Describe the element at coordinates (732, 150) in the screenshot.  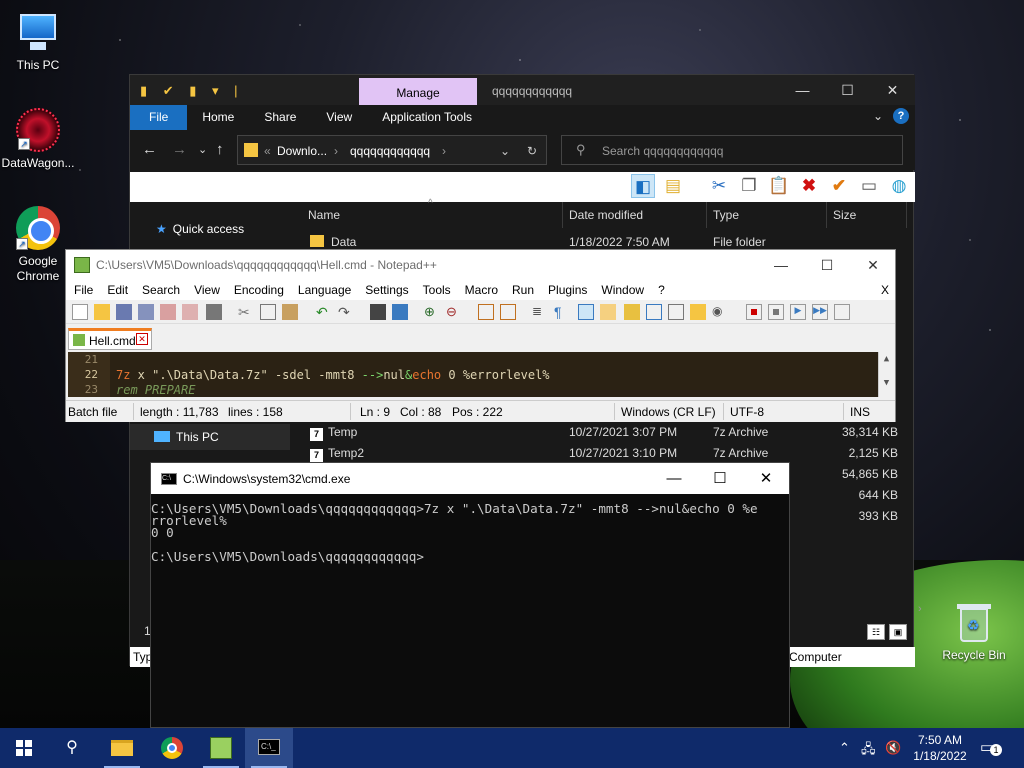
I see `search-box: ⚲ Search qqqqqqqqqqqq` at that location.